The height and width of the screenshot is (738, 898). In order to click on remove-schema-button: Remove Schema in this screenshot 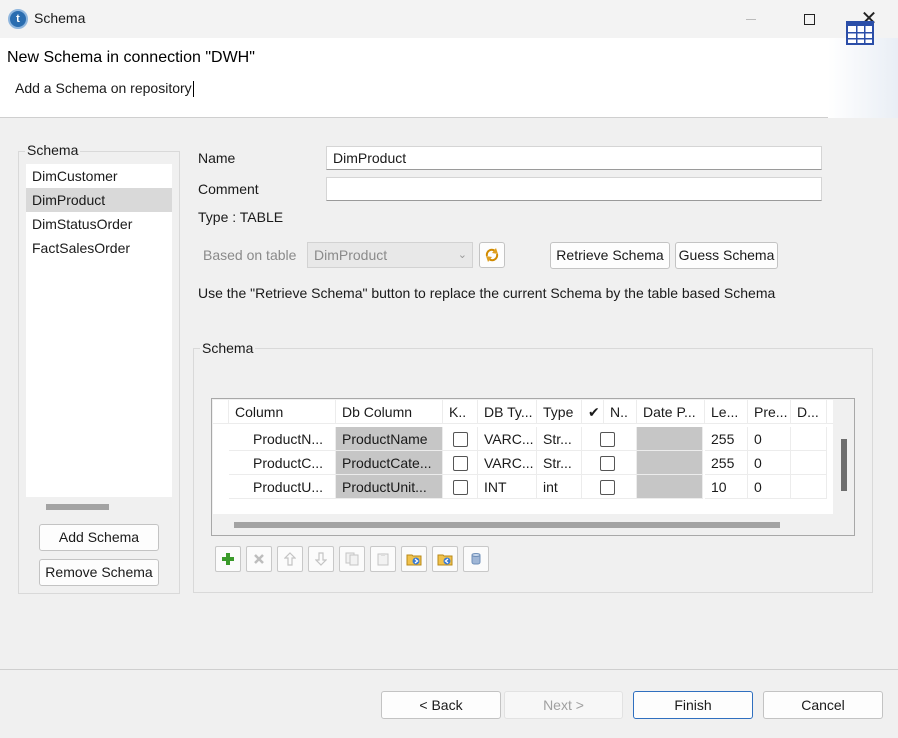, I will do `click(99, 572)`.